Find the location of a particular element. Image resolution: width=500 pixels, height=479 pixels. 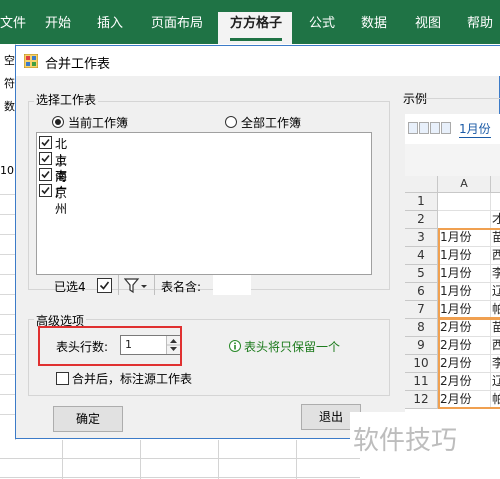

tab-view: 视图 is located at coordinates (428, 21).